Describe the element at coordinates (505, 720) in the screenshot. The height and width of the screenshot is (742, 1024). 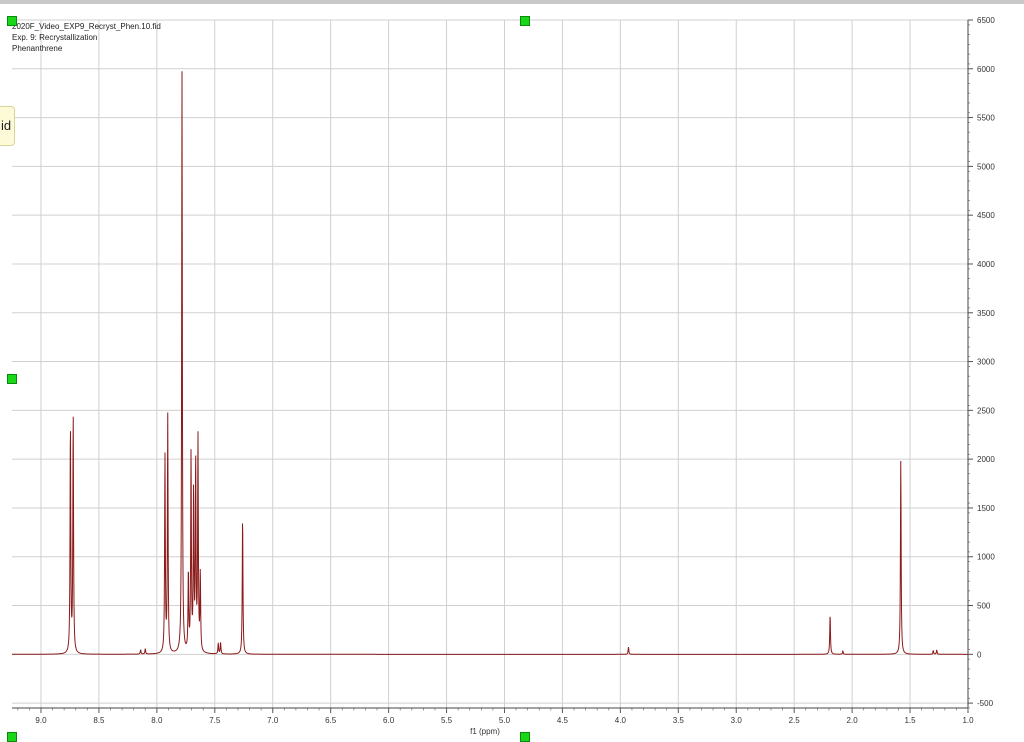
I see `x-tick-label: 5.0` at that location.